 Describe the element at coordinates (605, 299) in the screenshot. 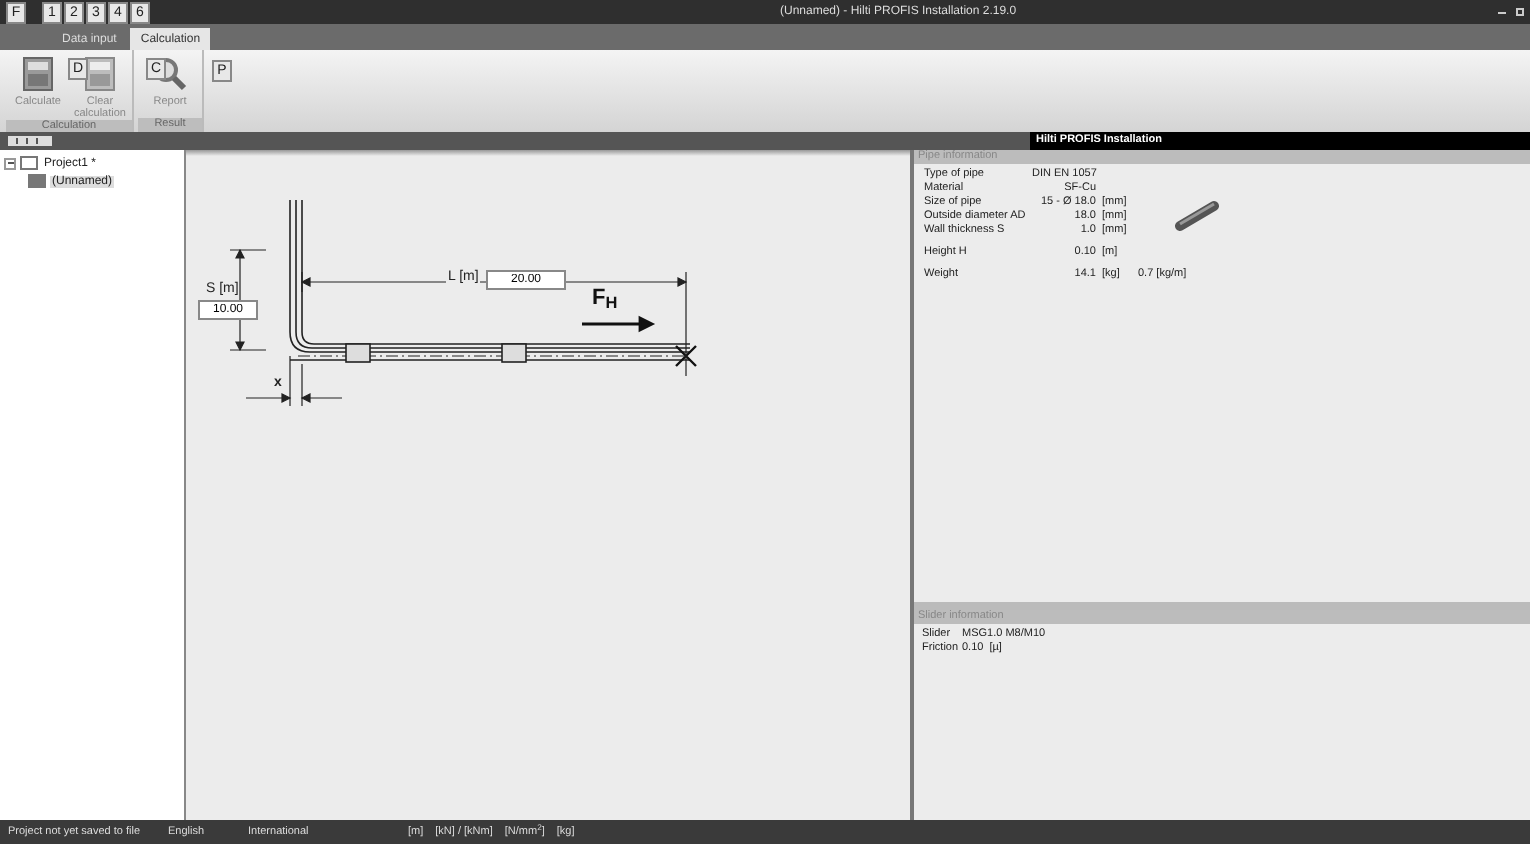

I see `force-label: F$_{H}$` at that location.